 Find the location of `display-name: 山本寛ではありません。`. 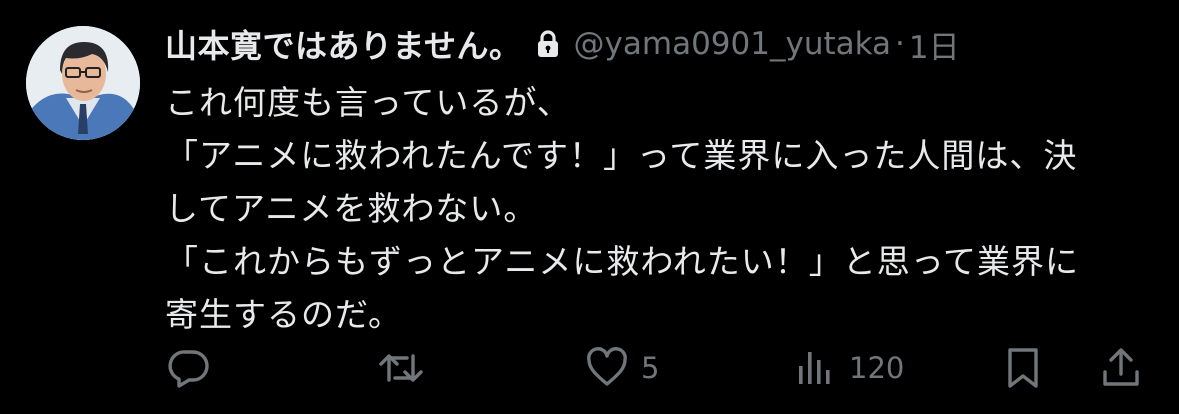

display-name: 山本寛ではありません。 is located at coordinates (343, 44).